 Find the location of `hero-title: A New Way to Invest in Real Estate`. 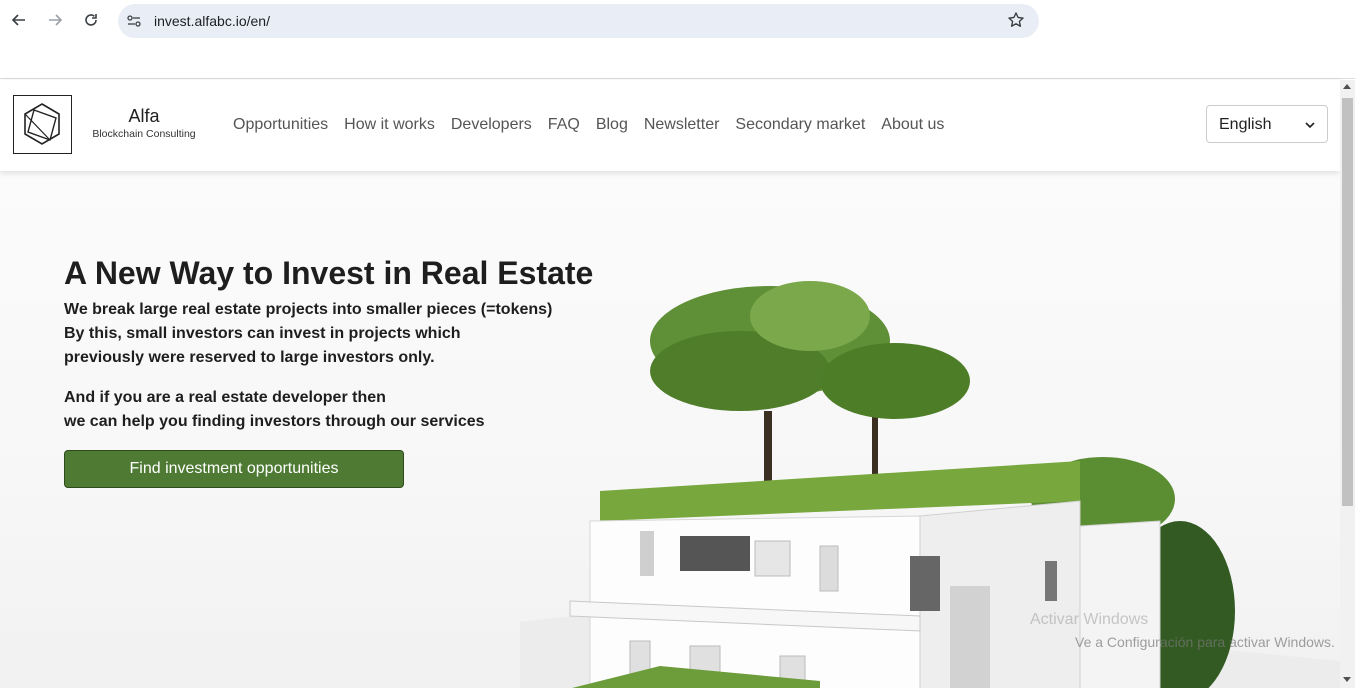

hero-title: A New Way to Invest in Real Estate is located at coordinates (329, 273).